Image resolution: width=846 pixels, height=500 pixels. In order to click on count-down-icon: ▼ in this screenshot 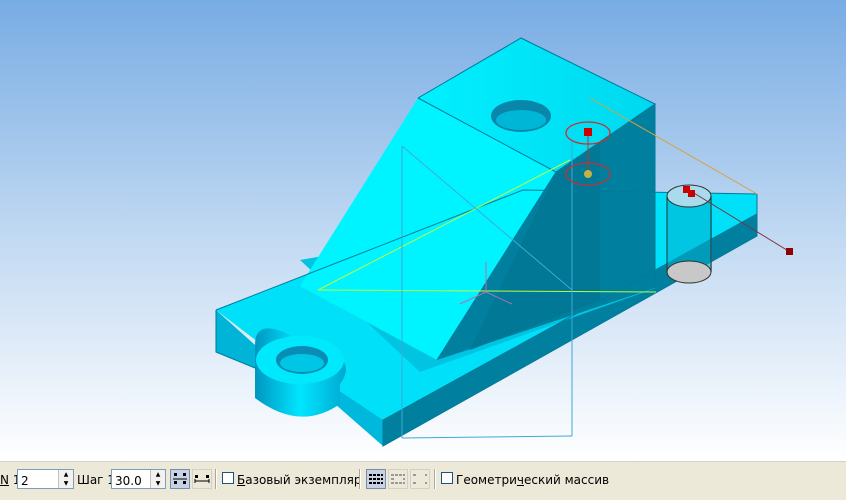, I will do `click(66, 483)`.